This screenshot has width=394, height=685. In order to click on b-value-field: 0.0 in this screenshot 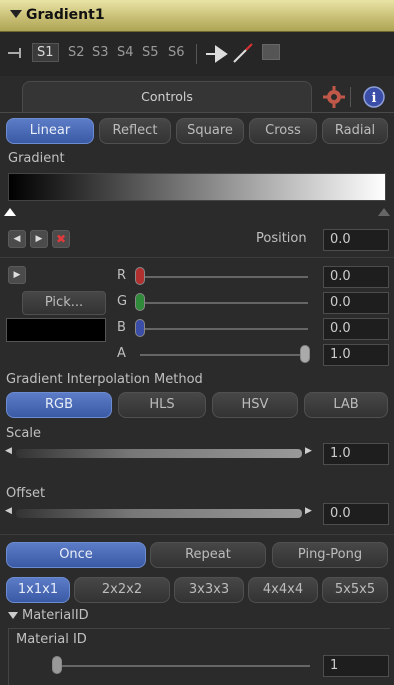, I will do `click(356, 329)`.